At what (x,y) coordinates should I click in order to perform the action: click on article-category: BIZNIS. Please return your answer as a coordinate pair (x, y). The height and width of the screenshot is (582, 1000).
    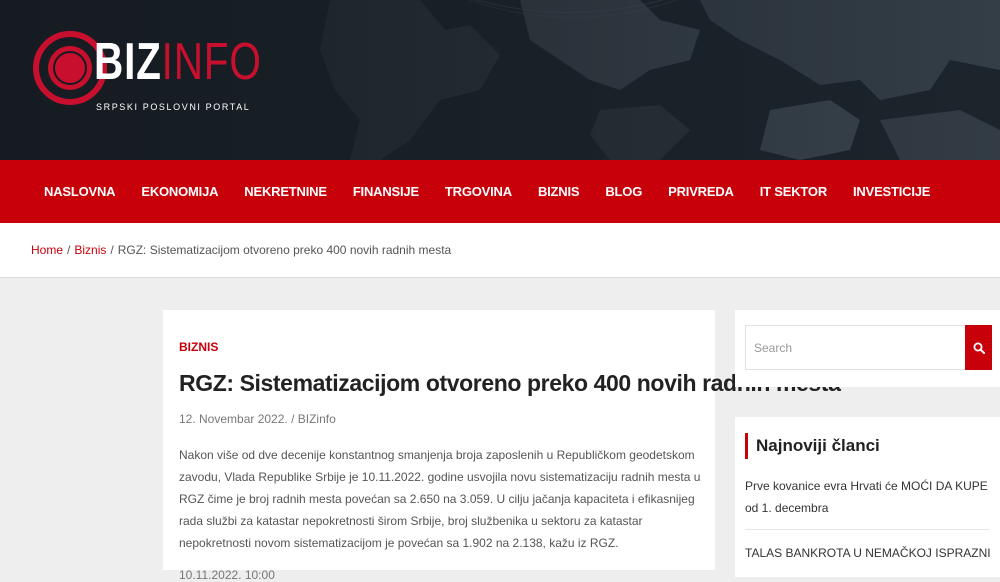
    Looking at the image, I should click on (198, 347).